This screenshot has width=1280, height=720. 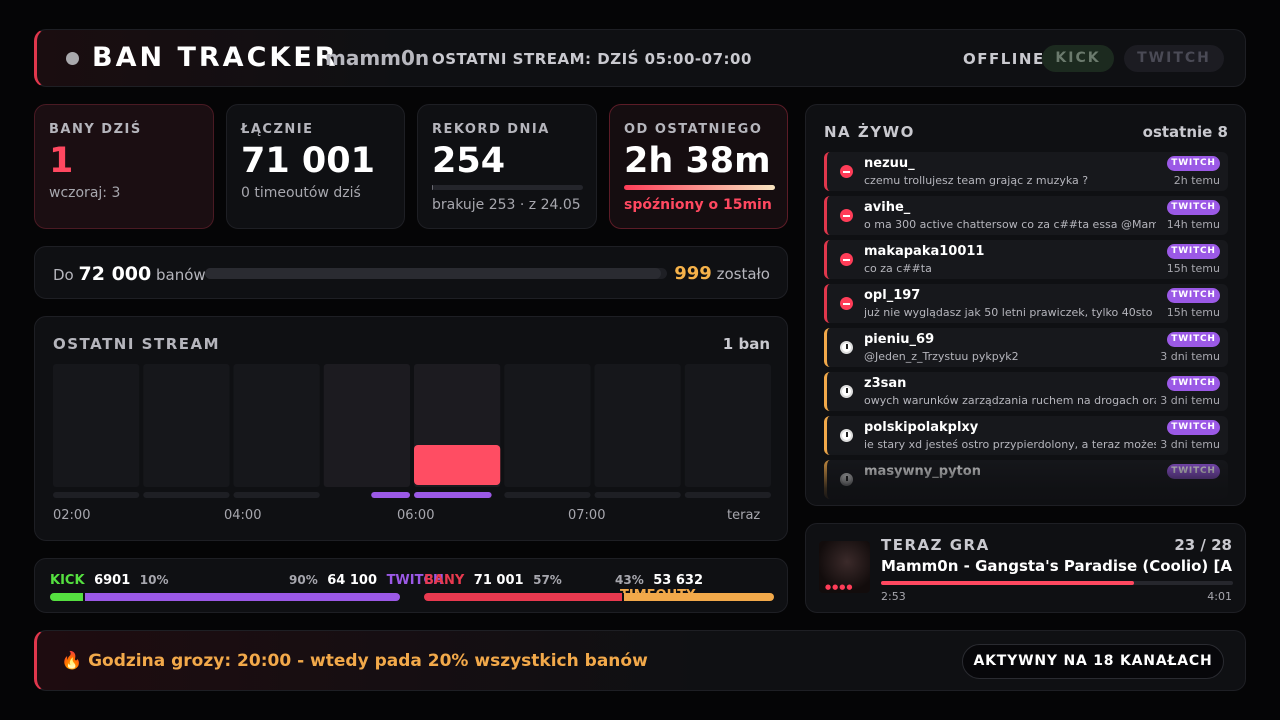 What do you see at coordinates (893, 596) in the screenshot?
I see `song-current-time: 2:53` at bounding box center [893, 596].